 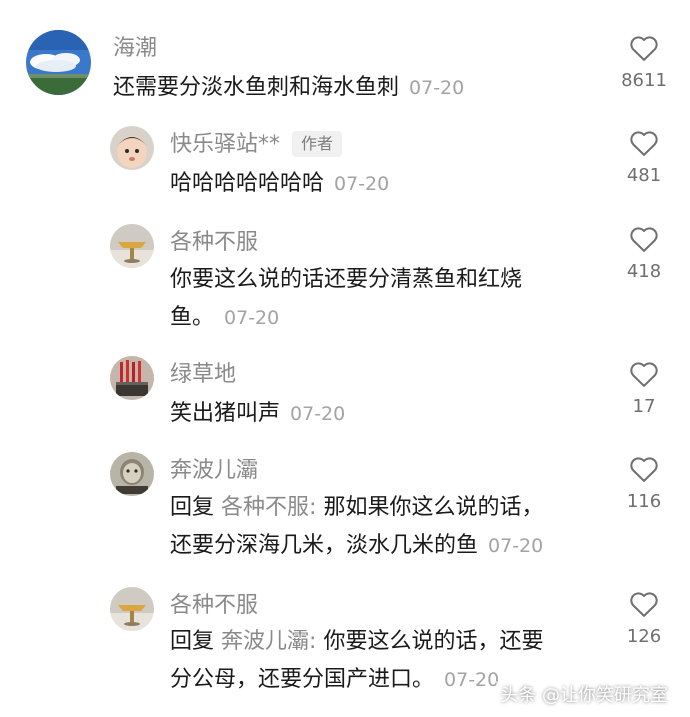 What do you see at coordinates (302, 679) in the screenshot?
I see `comment-body: 分公母，还要分国产进口。` at bounding box center [302, 679].